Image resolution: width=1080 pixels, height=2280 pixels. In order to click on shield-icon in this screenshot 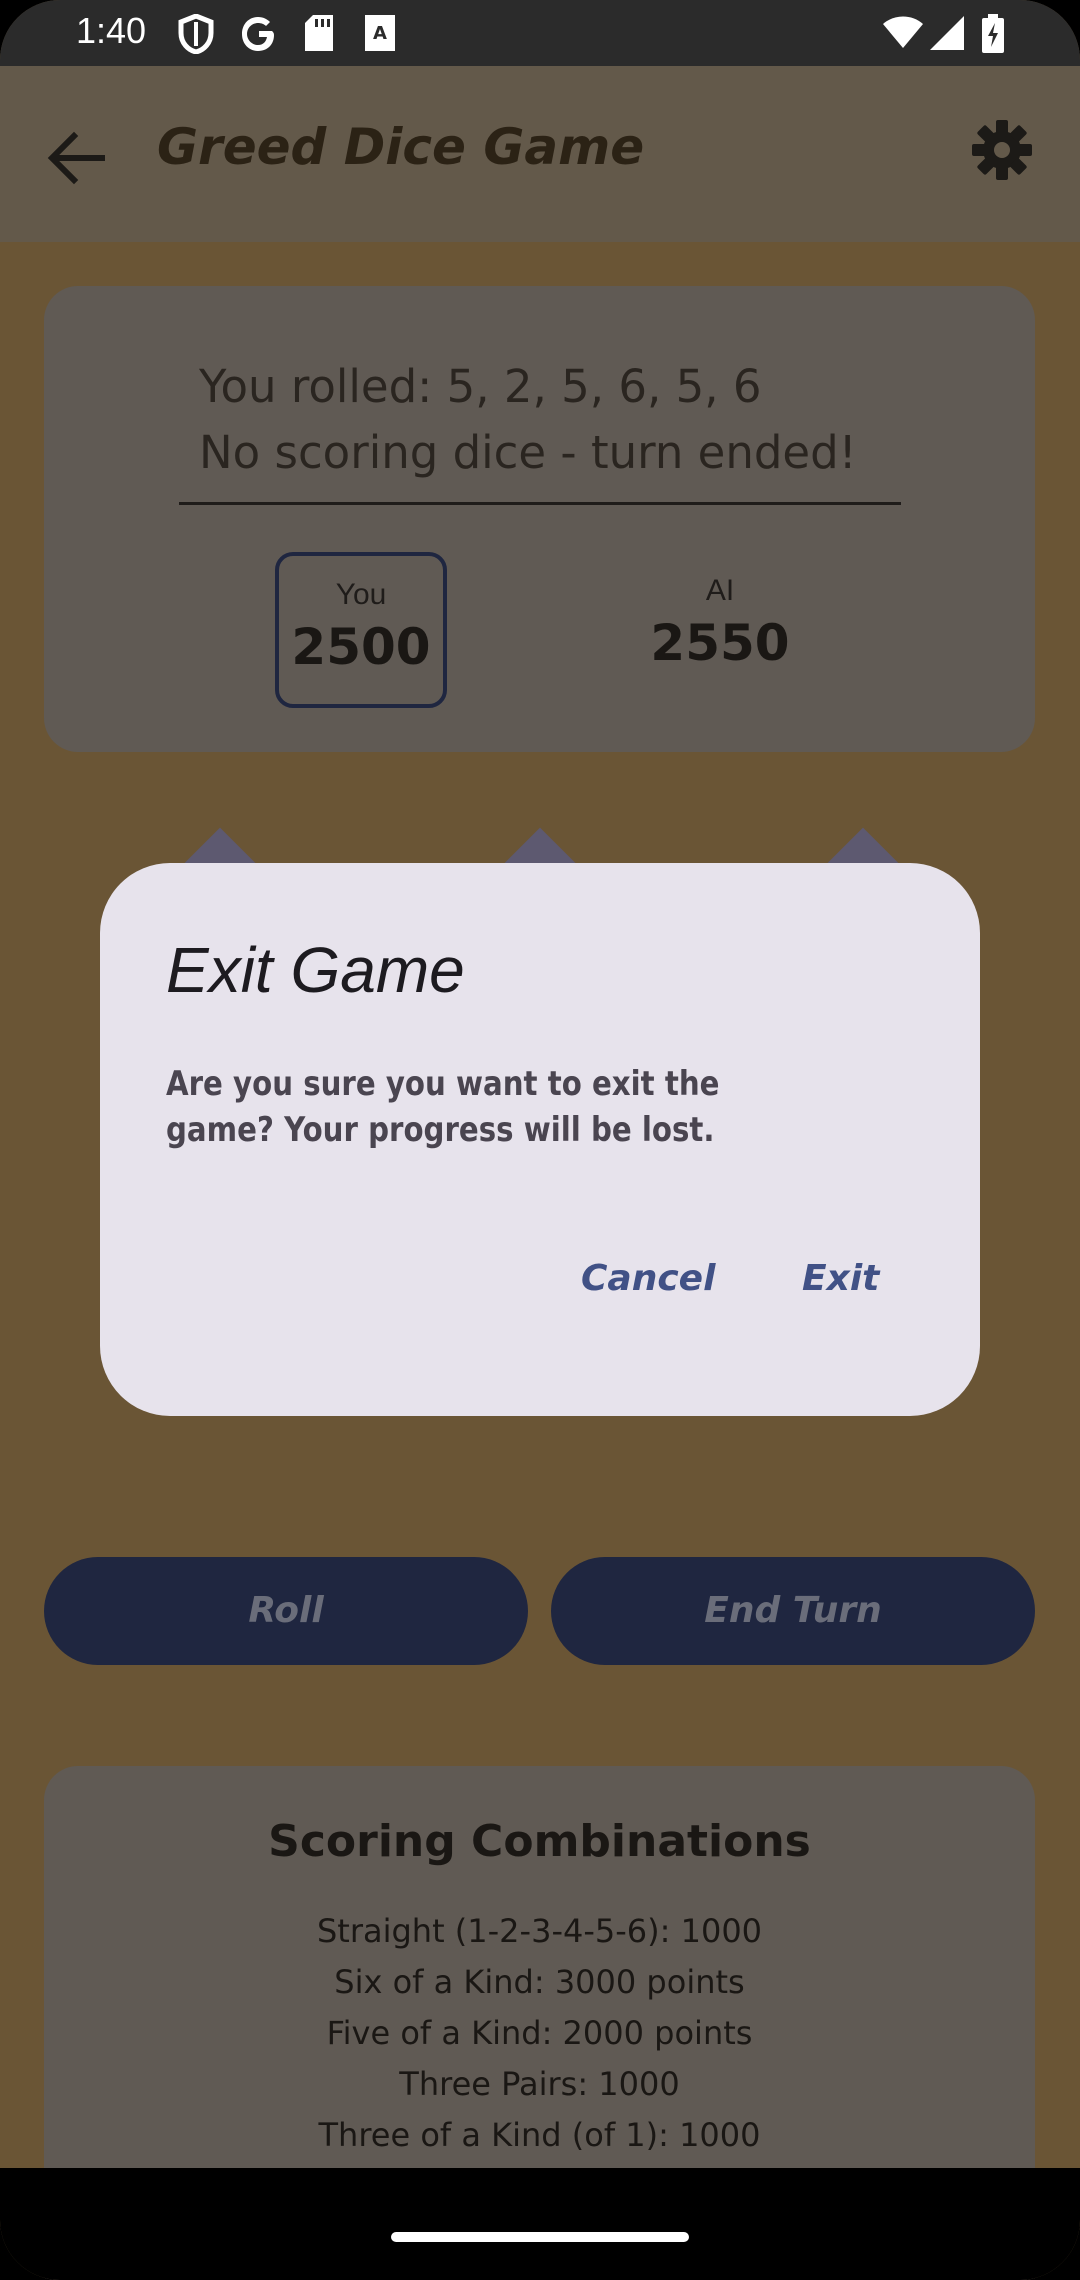, I will do `click(196, 35)`.